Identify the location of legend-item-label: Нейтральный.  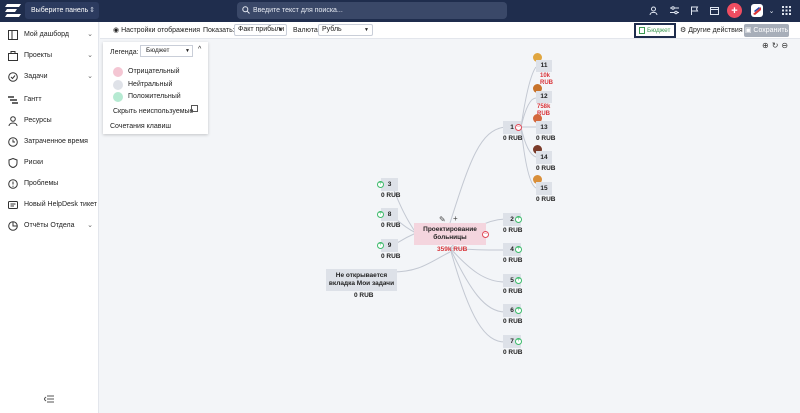
(150, 84).